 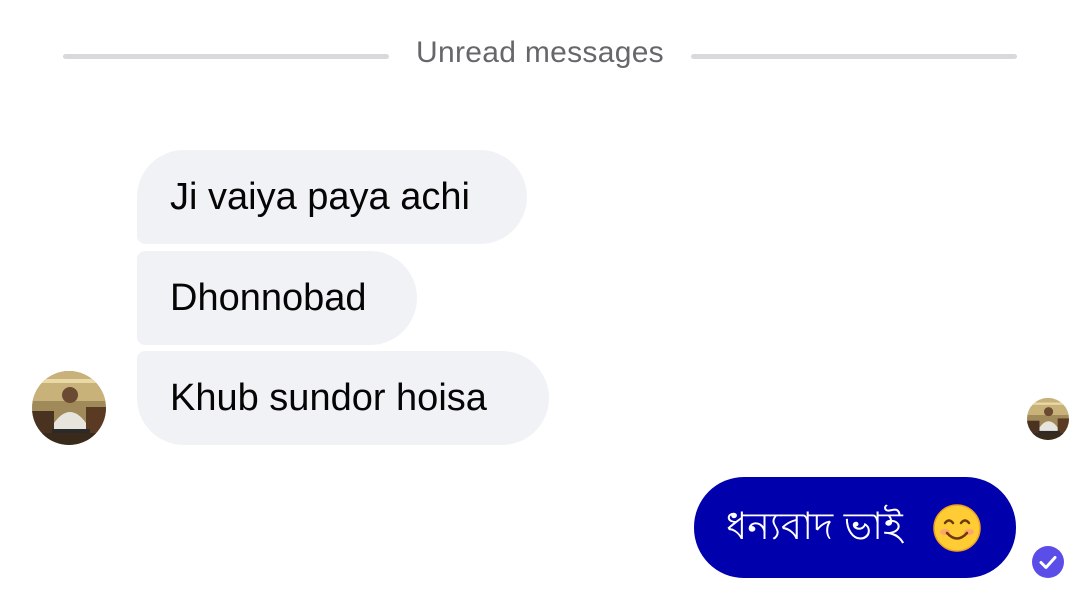 I want to click on unread-divider-label: Unread messages, so click(x=540, y=52).